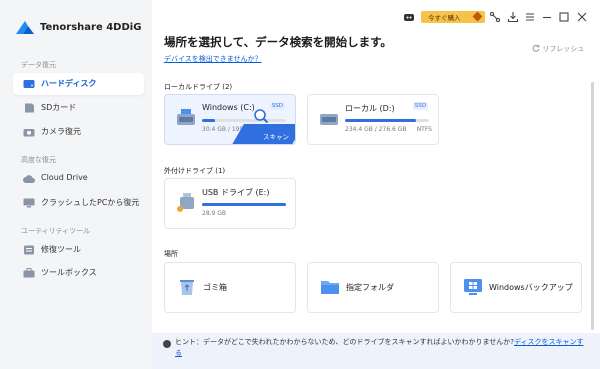  I want to click on drive-card-c: Windows (C:) SSD 30.4 GB / 199.3 GB スキャン, so click(230, 119).